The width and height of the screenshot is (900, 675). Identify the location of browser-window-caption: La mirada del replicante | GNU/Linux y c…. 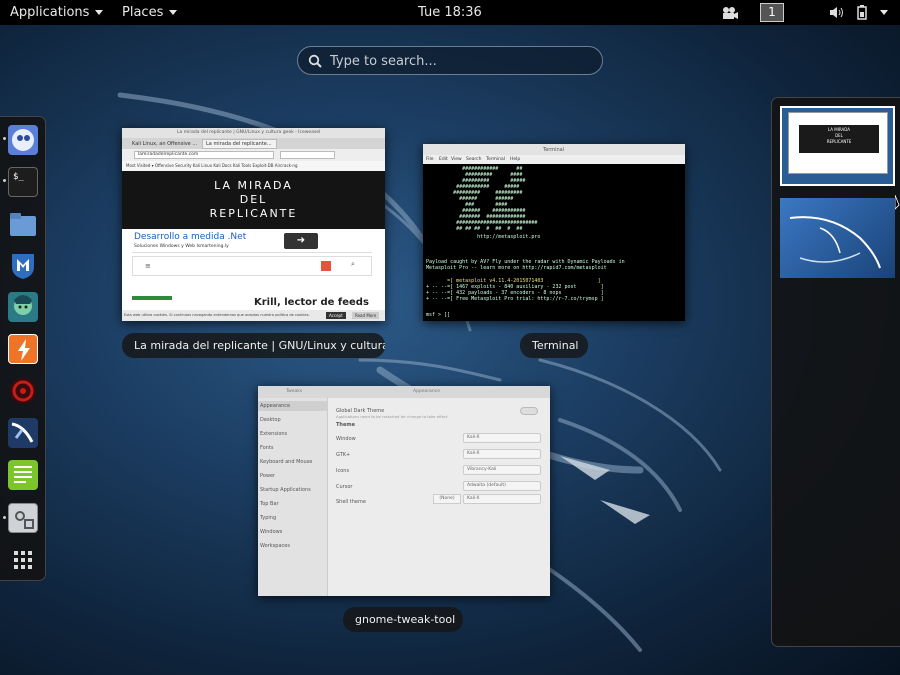
(253, 345).